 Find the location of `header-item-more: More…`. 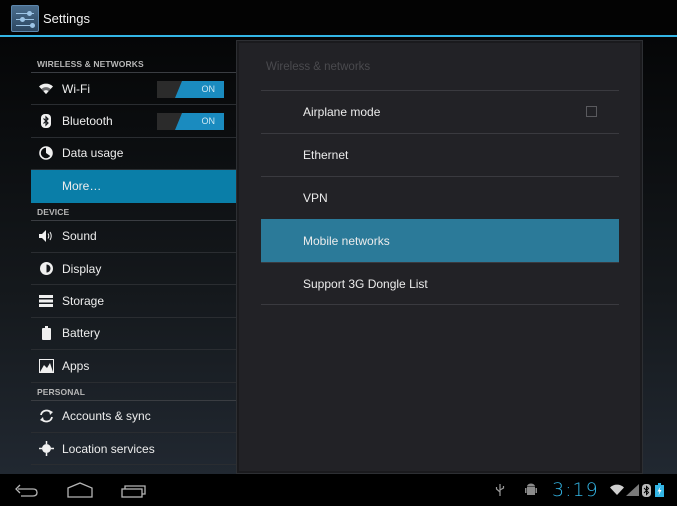

header-item-more: More… is located at coordinates (133, 186).